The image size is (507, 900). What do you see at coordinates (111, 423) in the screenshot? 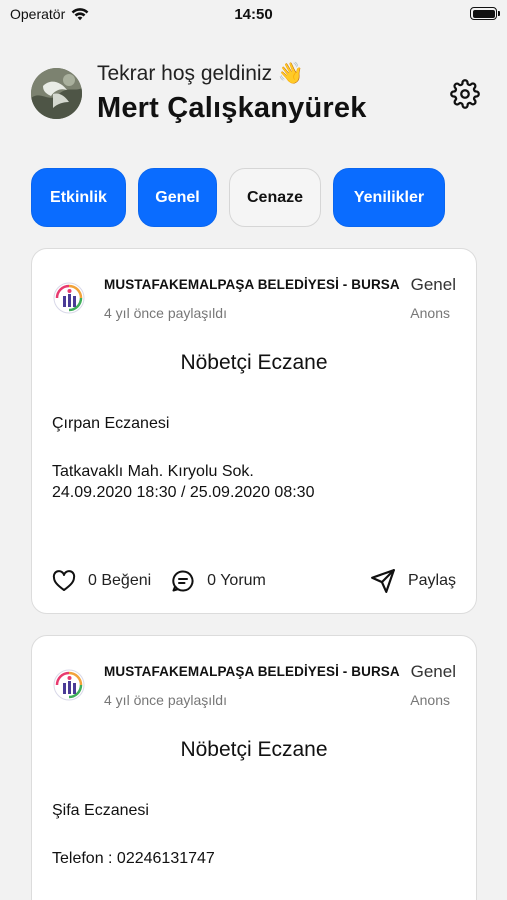
I see `pharmacy-name: Çırpan Eczanesi` at bounding box center [111, 423].